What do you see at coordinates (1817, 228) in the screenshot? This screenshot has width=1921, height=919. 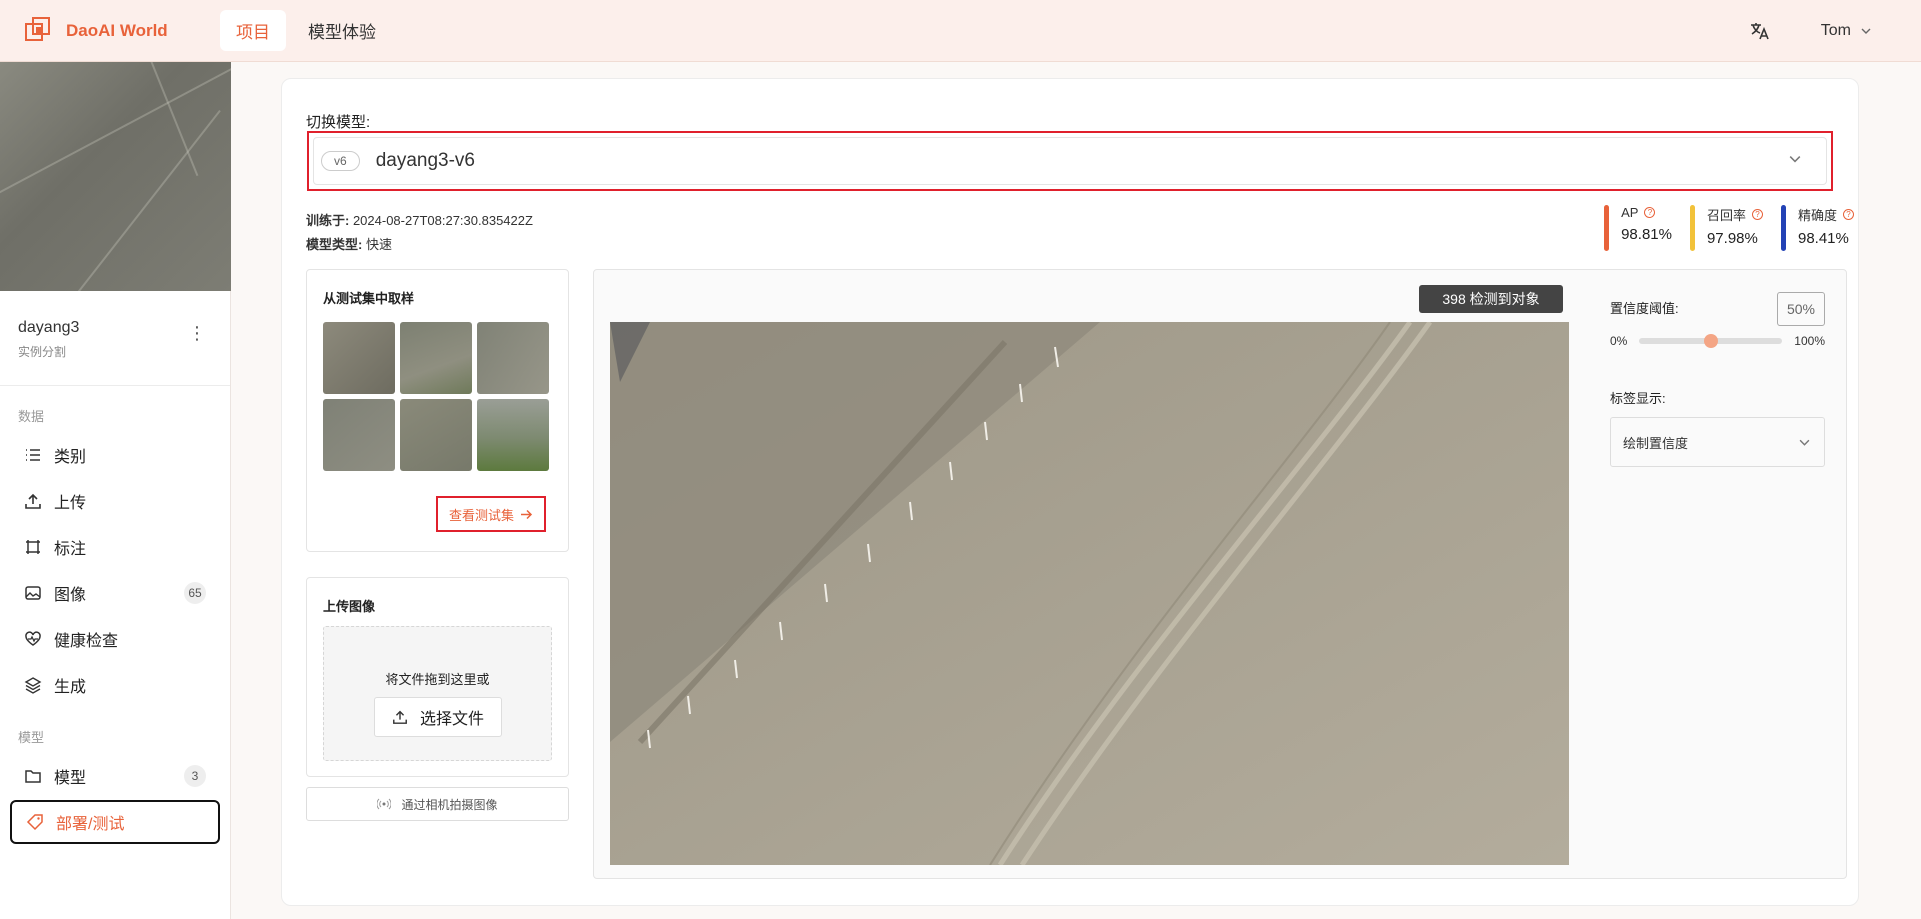 I see `metric-precision: 精确度? 98.41%` at bounding box center [1817, 228].